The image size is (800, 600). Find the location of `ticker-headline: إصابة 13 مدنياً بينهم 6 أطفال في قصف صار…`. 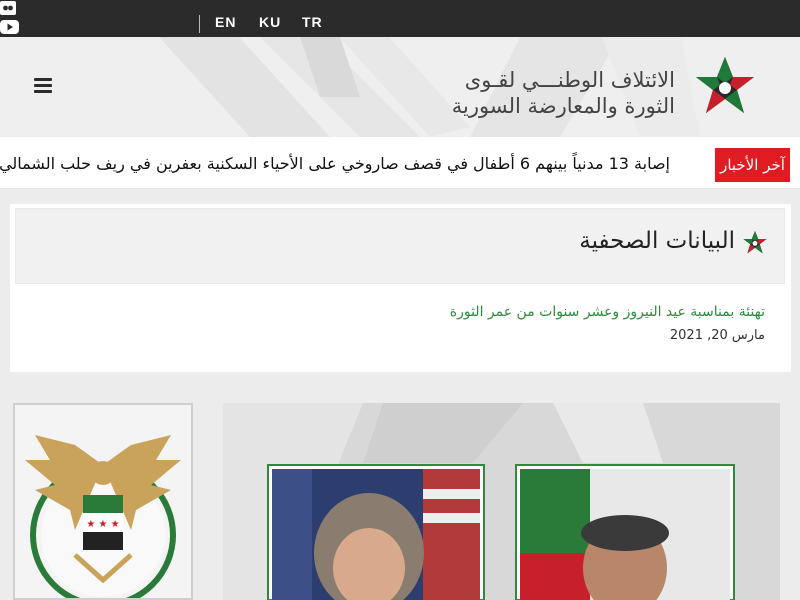

ticker-headline: إصابة 13 مدنياً بينهم 6 أطفال في قصف صار… is located at coordinates (335, 164).